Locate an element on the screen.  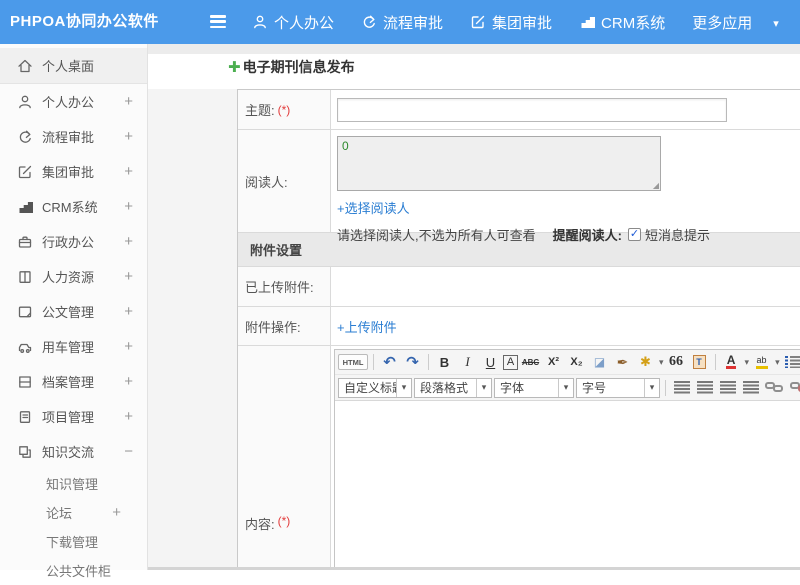
ordered-list-button is located at coordinates (791, 362).